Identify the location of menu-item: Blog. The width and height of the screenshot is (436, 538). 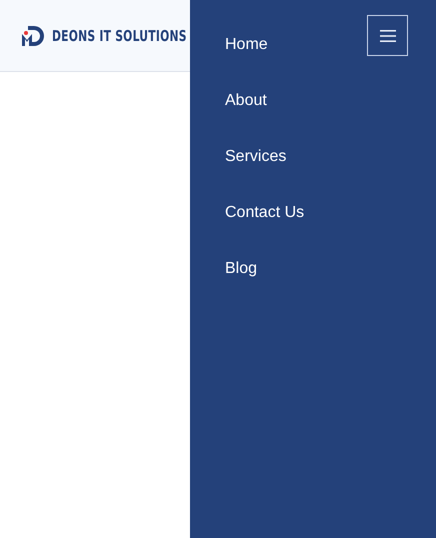
(241, 268).